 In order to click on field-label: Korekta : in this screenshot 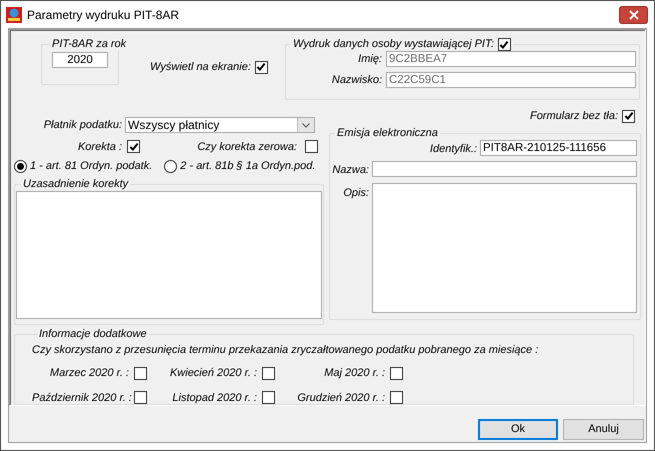, I will do `click(99, 147)`.